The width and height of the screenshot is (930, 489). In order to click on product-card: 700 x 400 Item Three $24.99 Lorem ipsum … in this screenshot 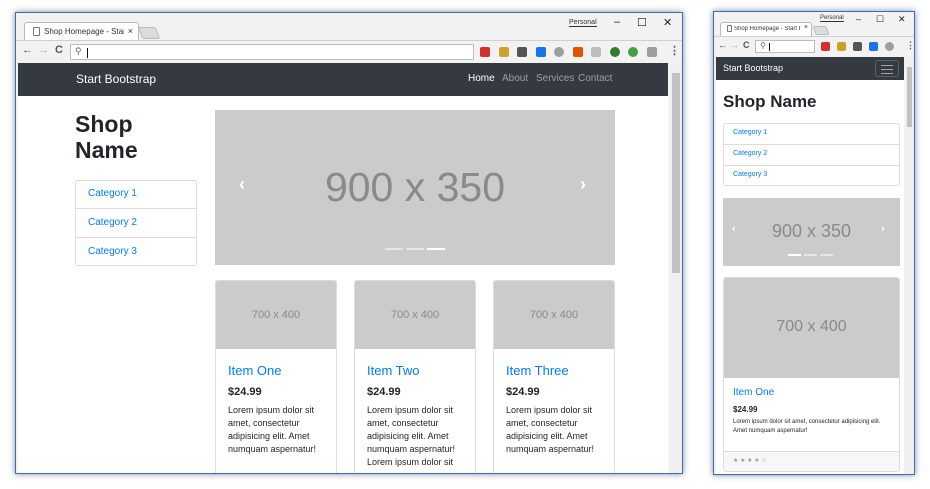, I will do `click(554, 376)`.